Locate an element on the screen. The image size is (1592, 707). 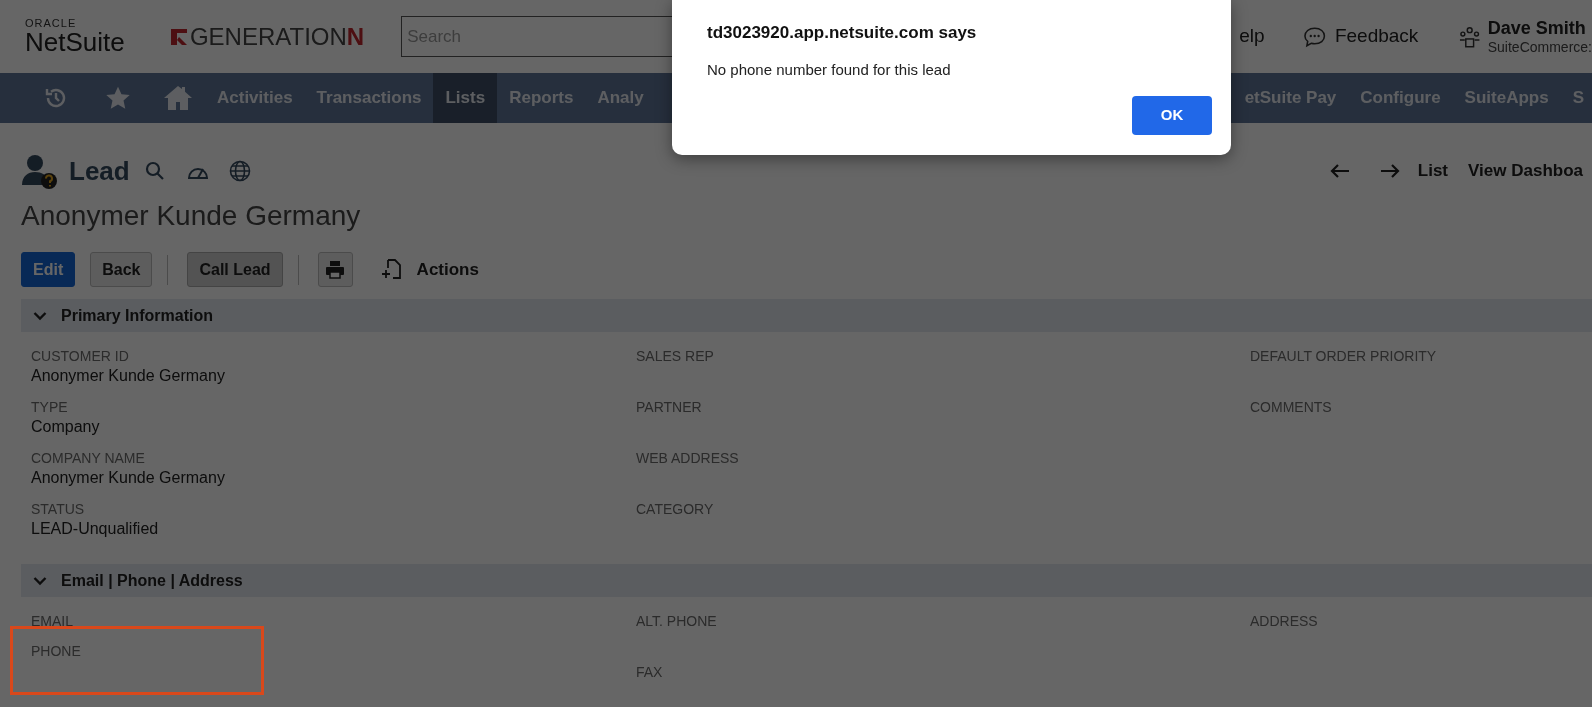
help-link: elp is located at coordinates (1252, 36).